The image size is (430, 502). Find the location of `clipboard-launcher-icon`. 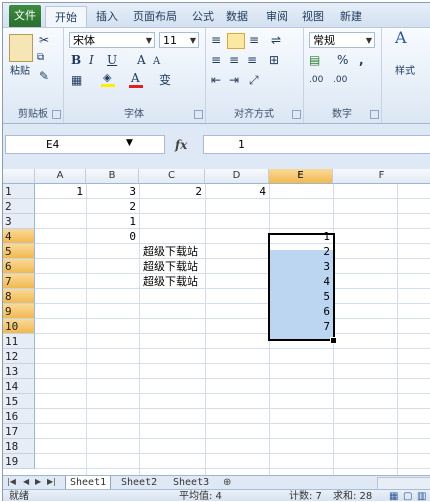

clipboard-launcher-icon is located at coordinates (56, 114).